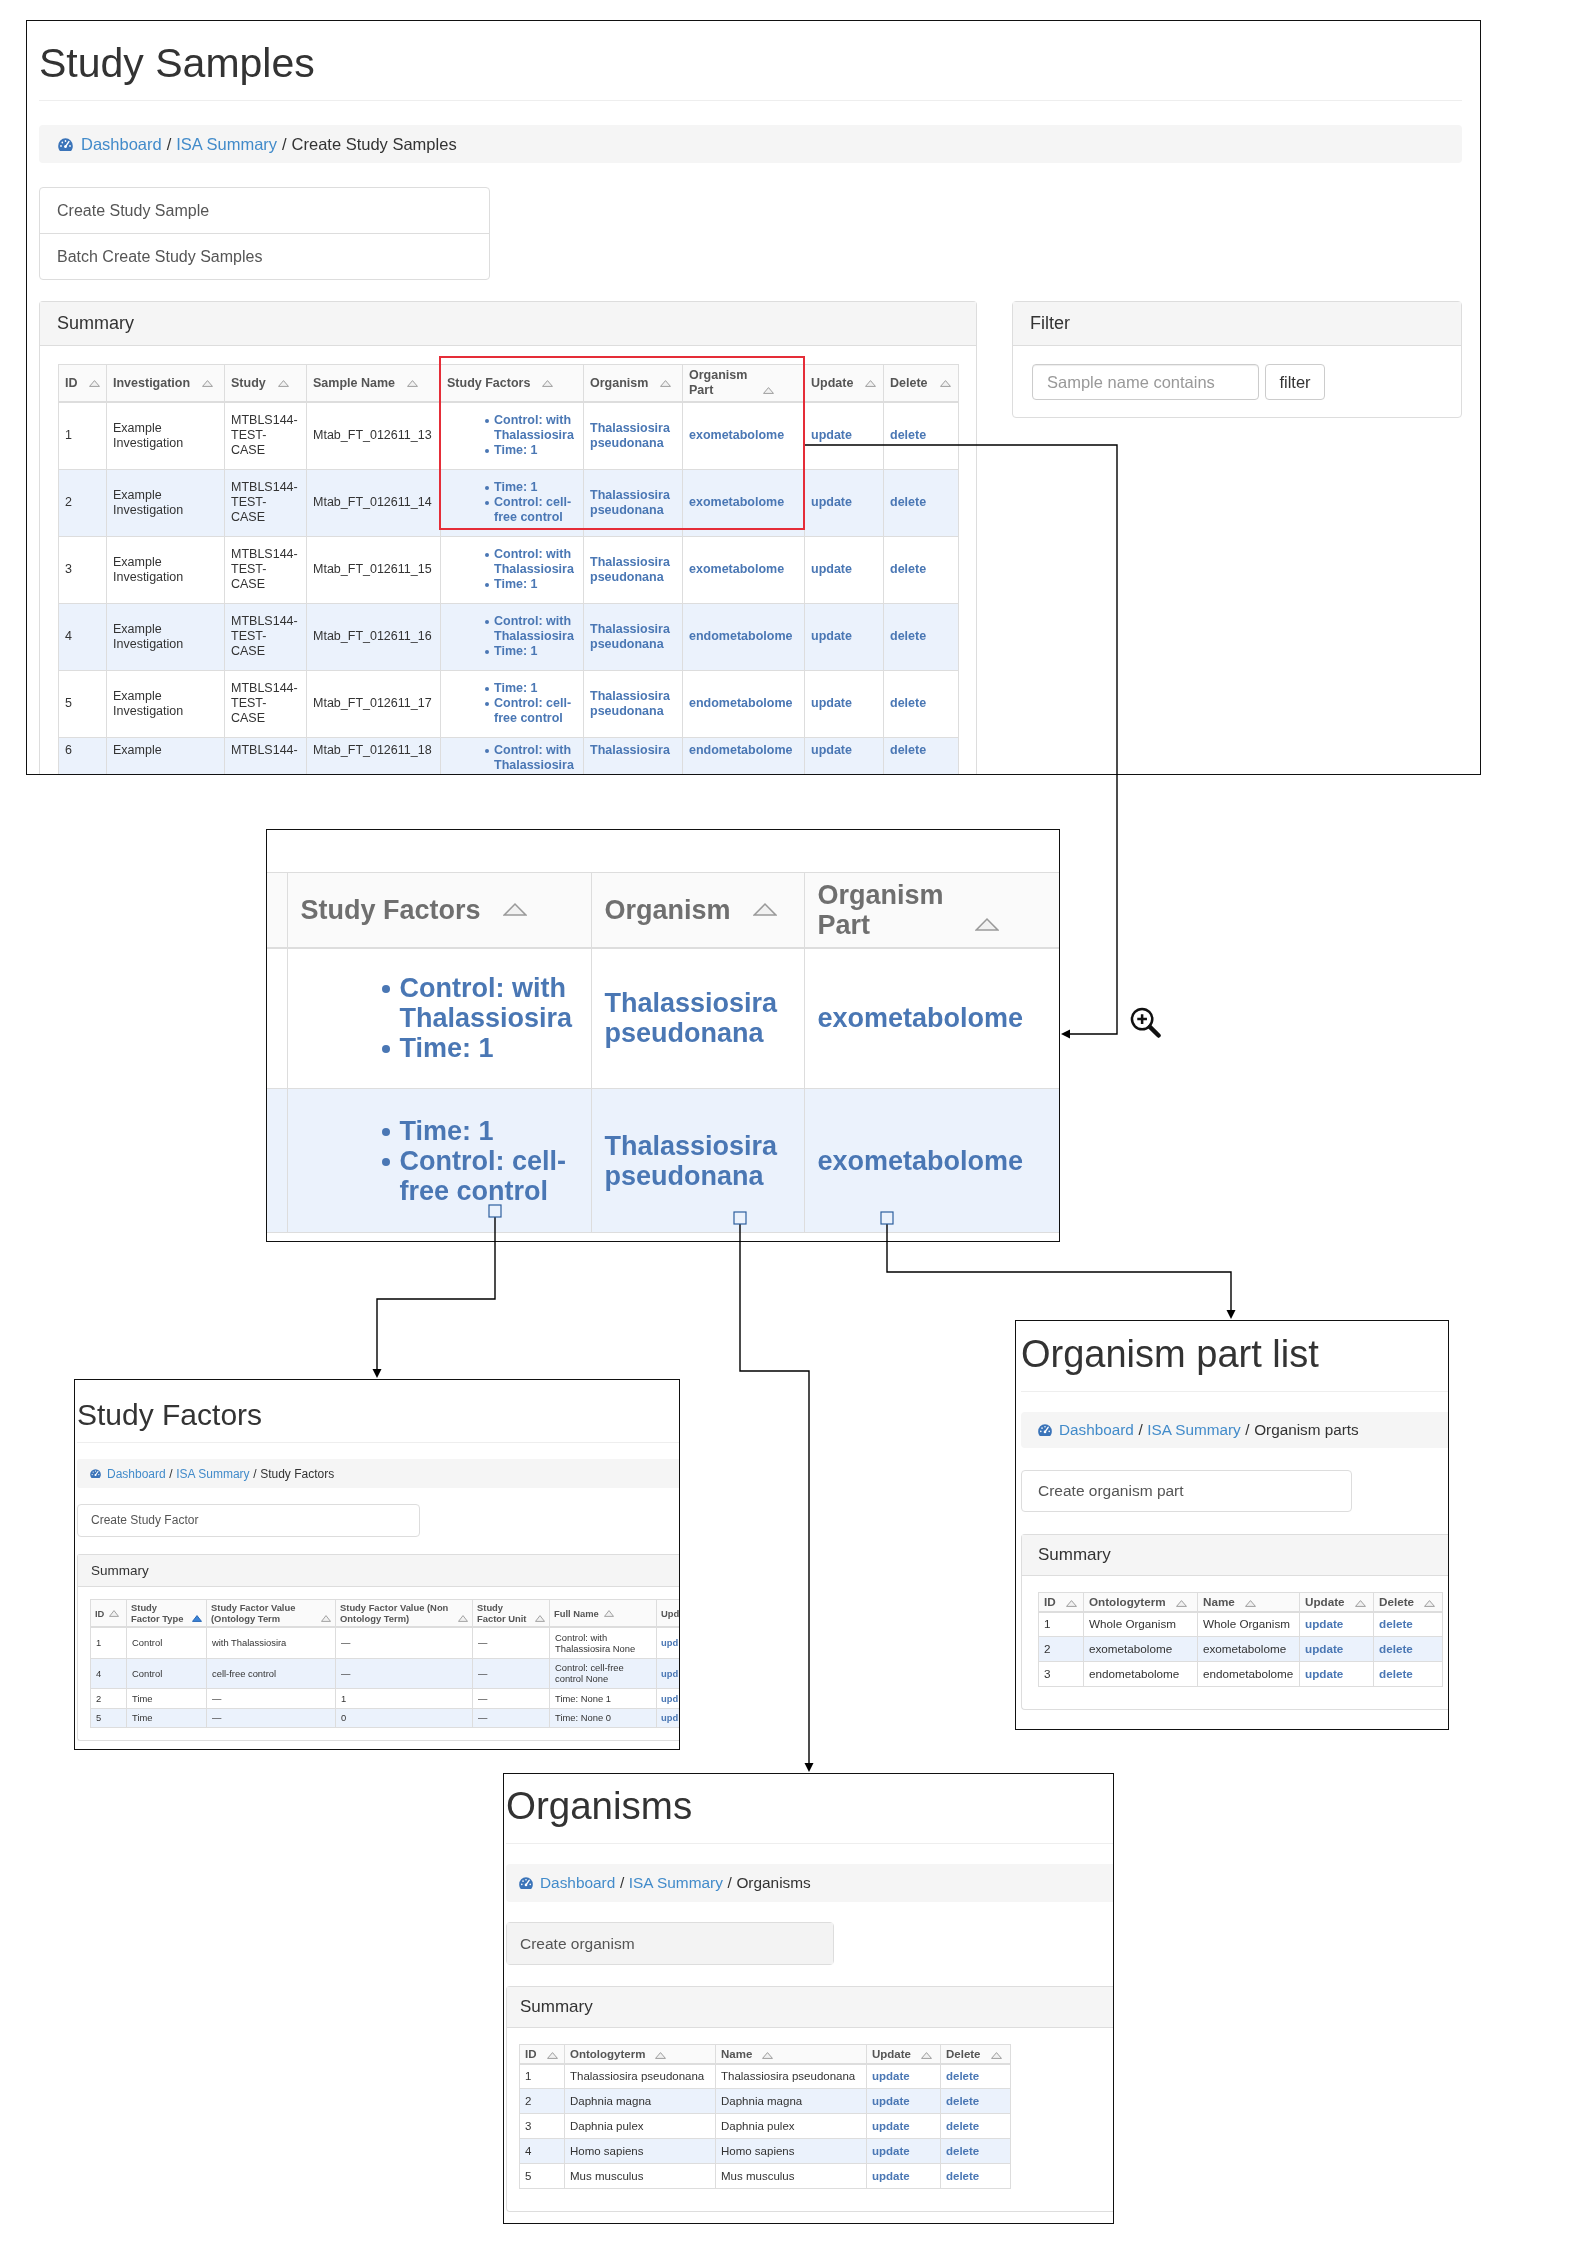  Describe the element at coordinates (1145, 1022) in the screenshot. I see `zoom-in-icon` at that location.